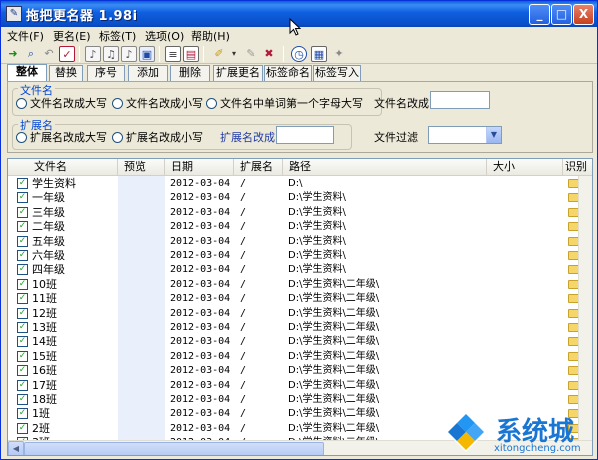 This screenshot has width=598, height=460. Describe the element at coordinates (561, 14) in the screenshot. I see `maximize-button: □` at that location.